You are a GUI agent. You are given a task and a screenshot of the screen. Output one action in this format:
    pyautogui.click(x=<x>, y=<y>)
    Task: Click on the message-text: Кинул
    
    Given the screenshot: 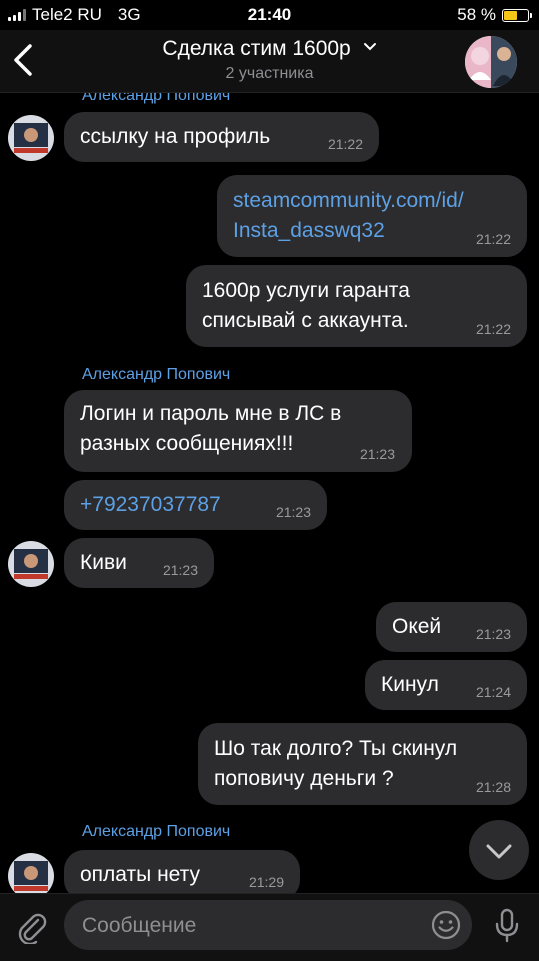 What is the action you would take?
    pyautogui.click(x=410, y=684)
    